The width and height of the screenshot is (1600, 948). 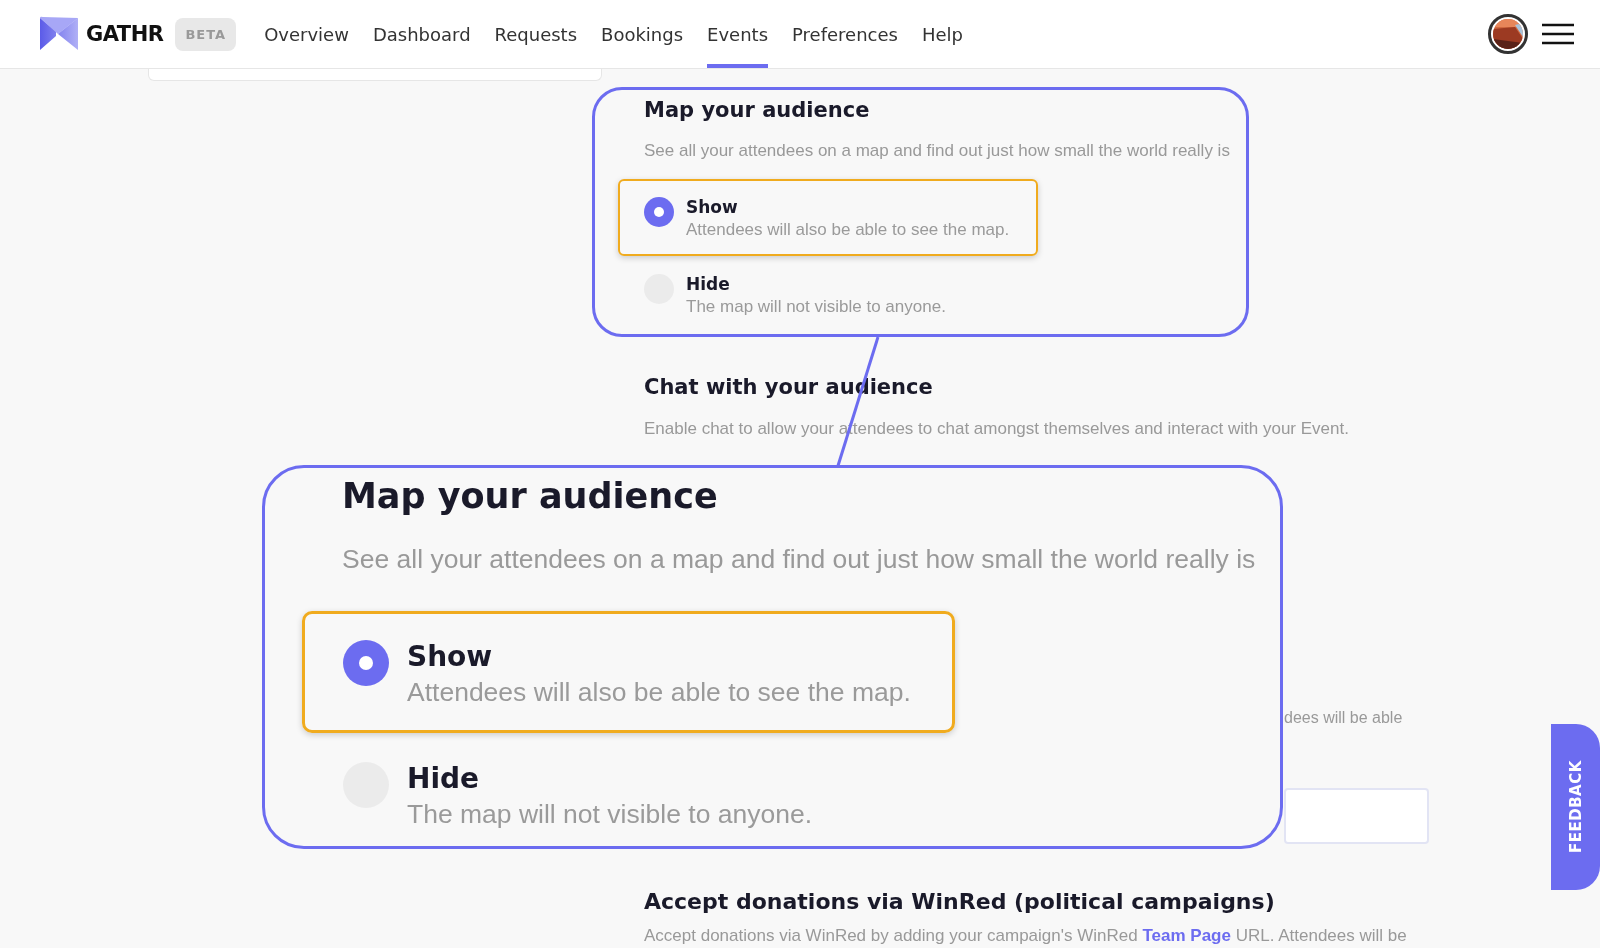 What do you see at coordinates (1186, 935) in the screenshot?
I see `team-page-link: Team Page` at bounding box center [1186, 935].